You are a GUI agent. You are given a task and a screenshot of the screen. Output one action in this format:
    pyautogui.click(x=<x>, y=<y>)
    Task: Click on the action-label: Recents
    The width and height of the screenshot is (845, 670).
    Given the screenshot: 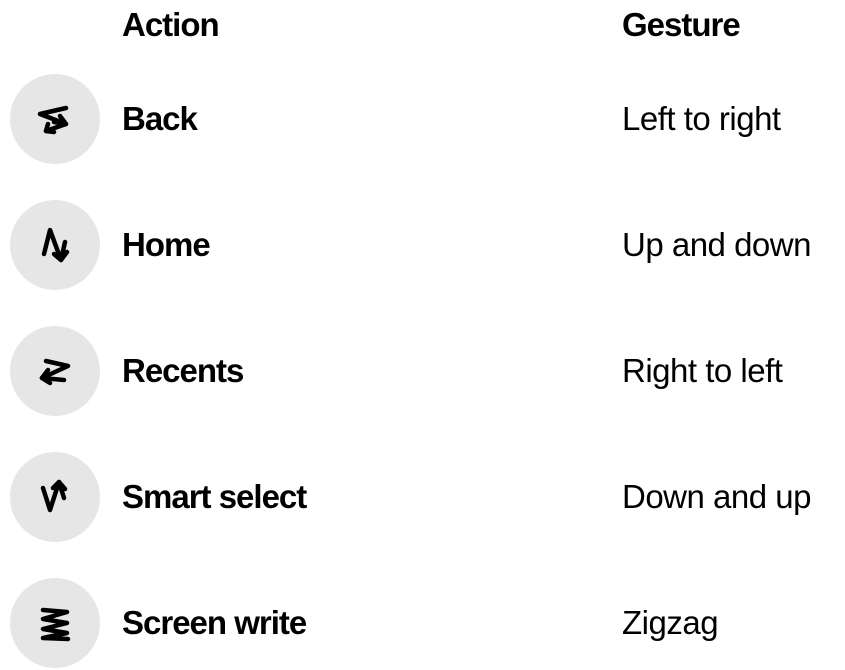 What is the action you would take?
    pyautogui.click(x=183, y=370)
    